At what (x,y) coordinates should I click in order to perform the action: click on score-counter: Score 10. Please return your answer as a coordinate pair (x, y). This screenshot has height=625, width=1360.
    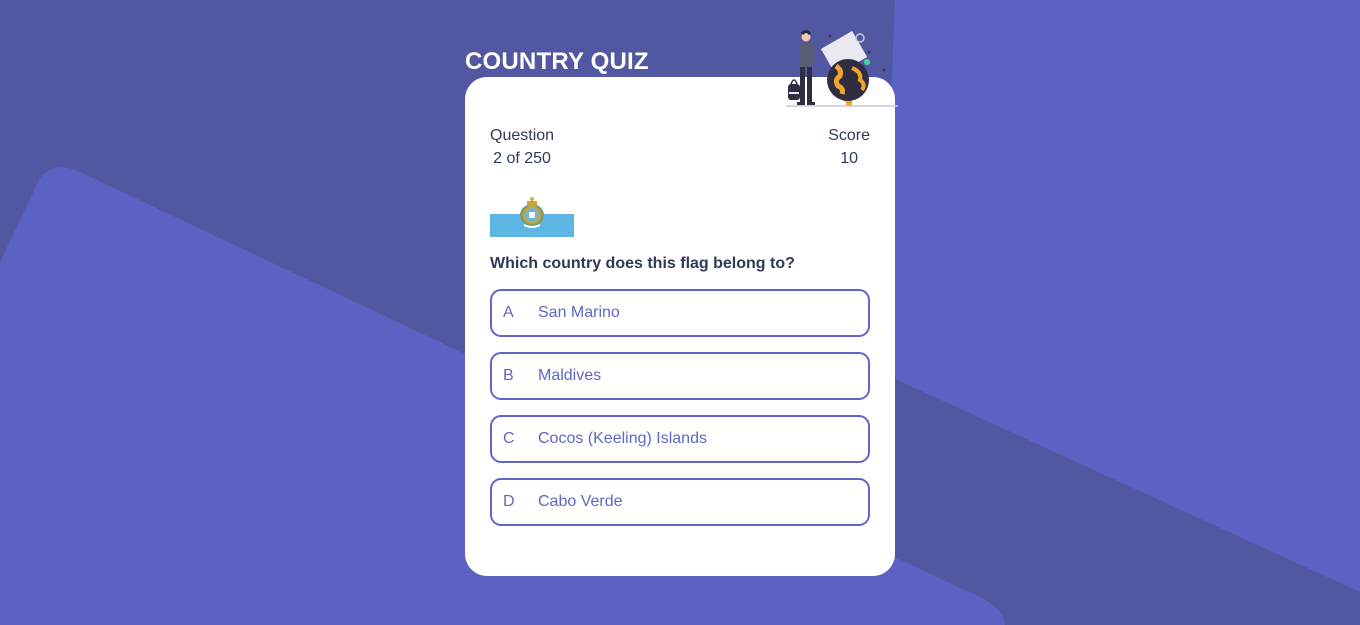
    Looking at the image, I should click on (849, 147).